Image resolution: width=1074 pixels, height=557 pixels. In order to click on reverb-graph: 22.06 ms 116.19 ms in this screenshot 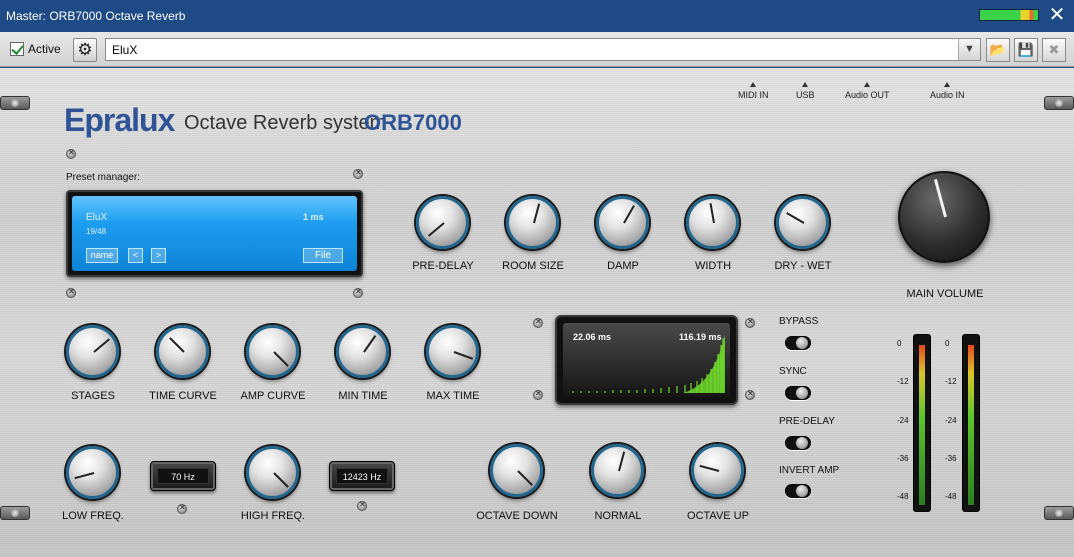, I will do `click(646, 360)`.